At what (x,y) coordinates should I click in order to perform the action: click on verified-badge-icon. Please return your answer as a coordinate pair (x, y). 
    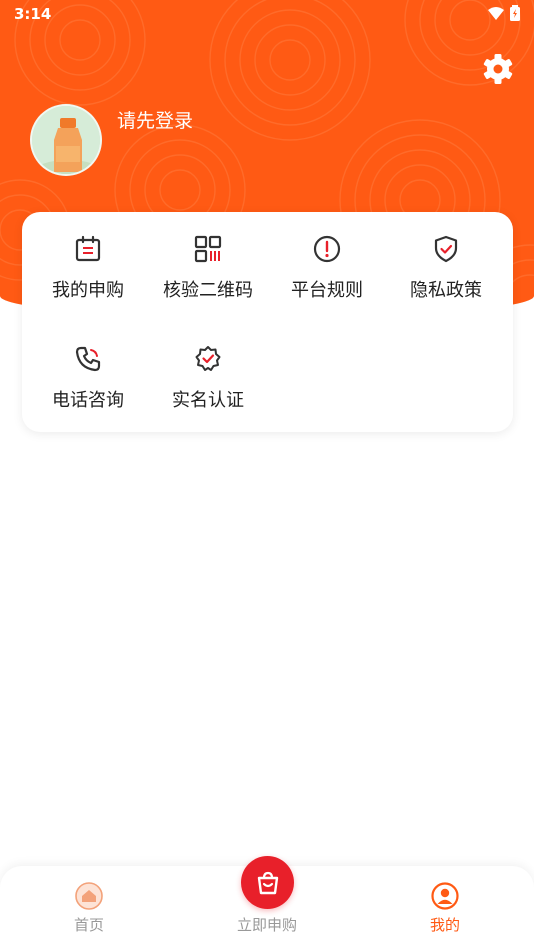
    Looking at the image, I should click on (208, 358).